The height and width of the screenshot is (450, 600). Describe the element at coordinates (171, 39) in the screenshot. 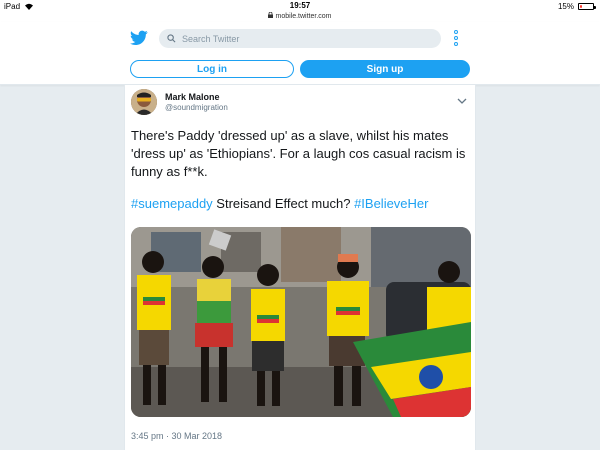

I see `search-icon` at that location.